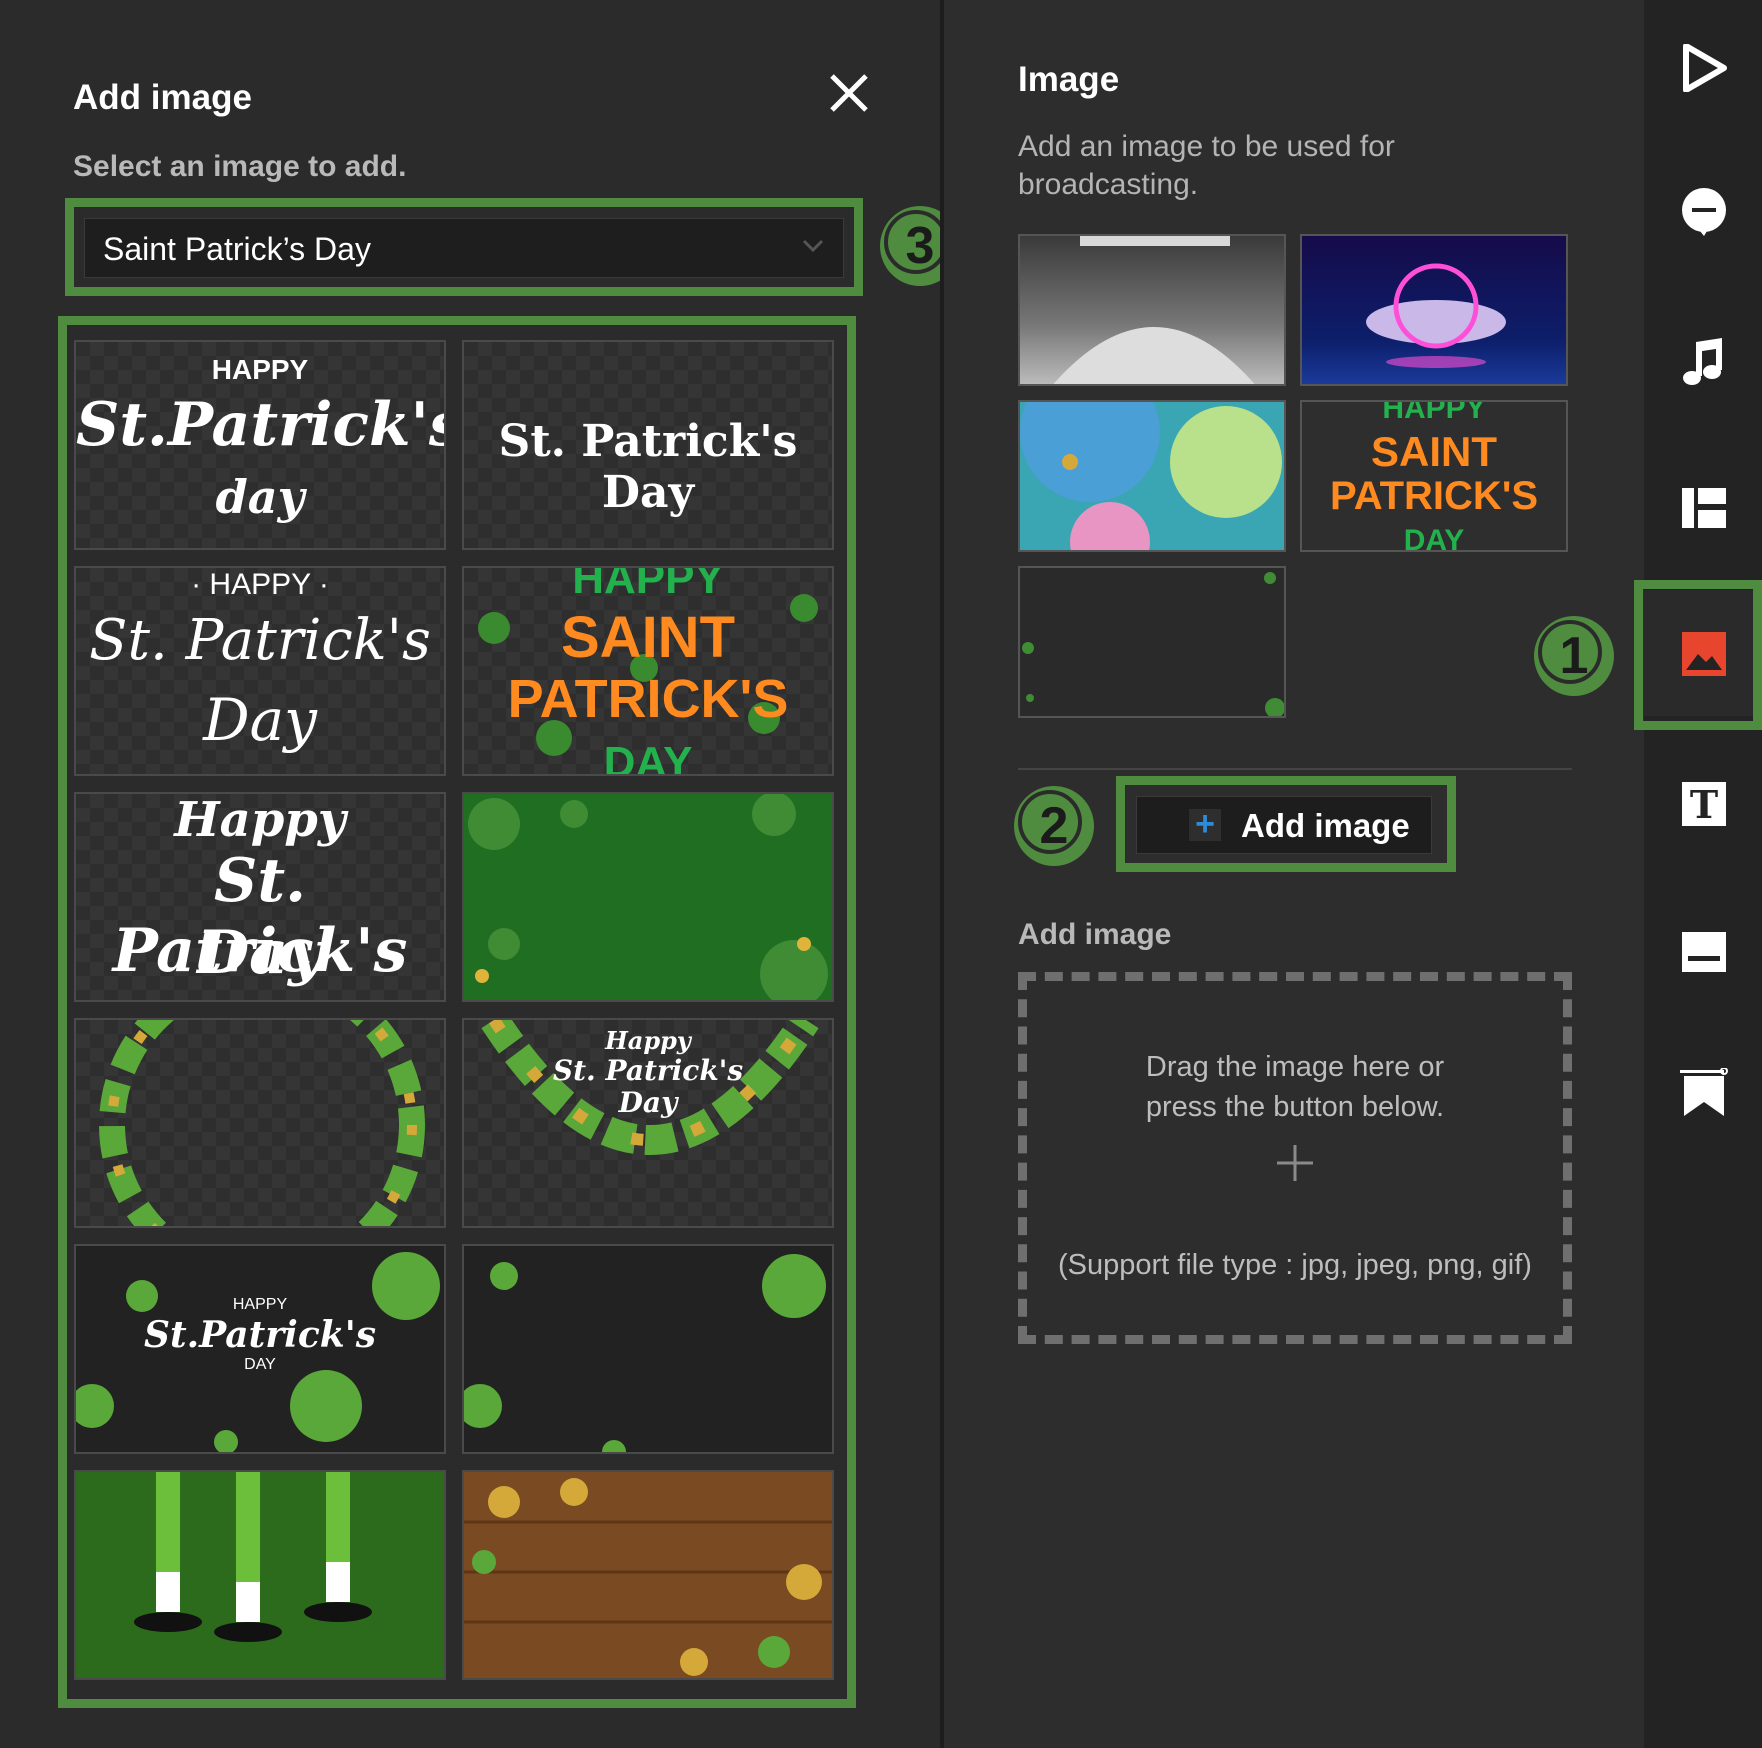  I want to click on image-tile: · HAPPY · St. Patrick's Day, so click(260, 671).